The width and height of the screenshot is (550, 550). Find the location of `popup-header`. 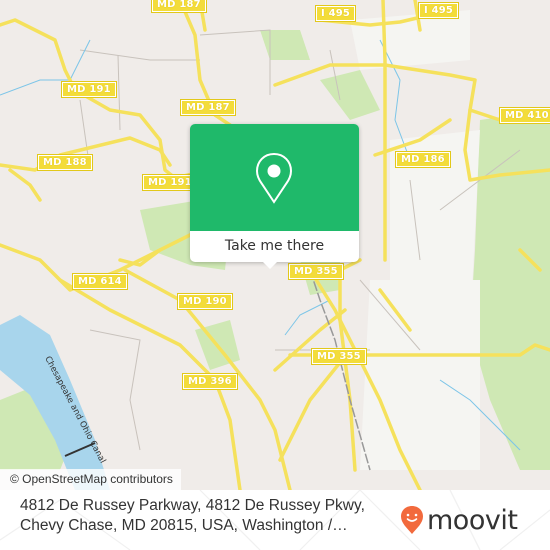

popup-header is located at coordinates (274, 177).